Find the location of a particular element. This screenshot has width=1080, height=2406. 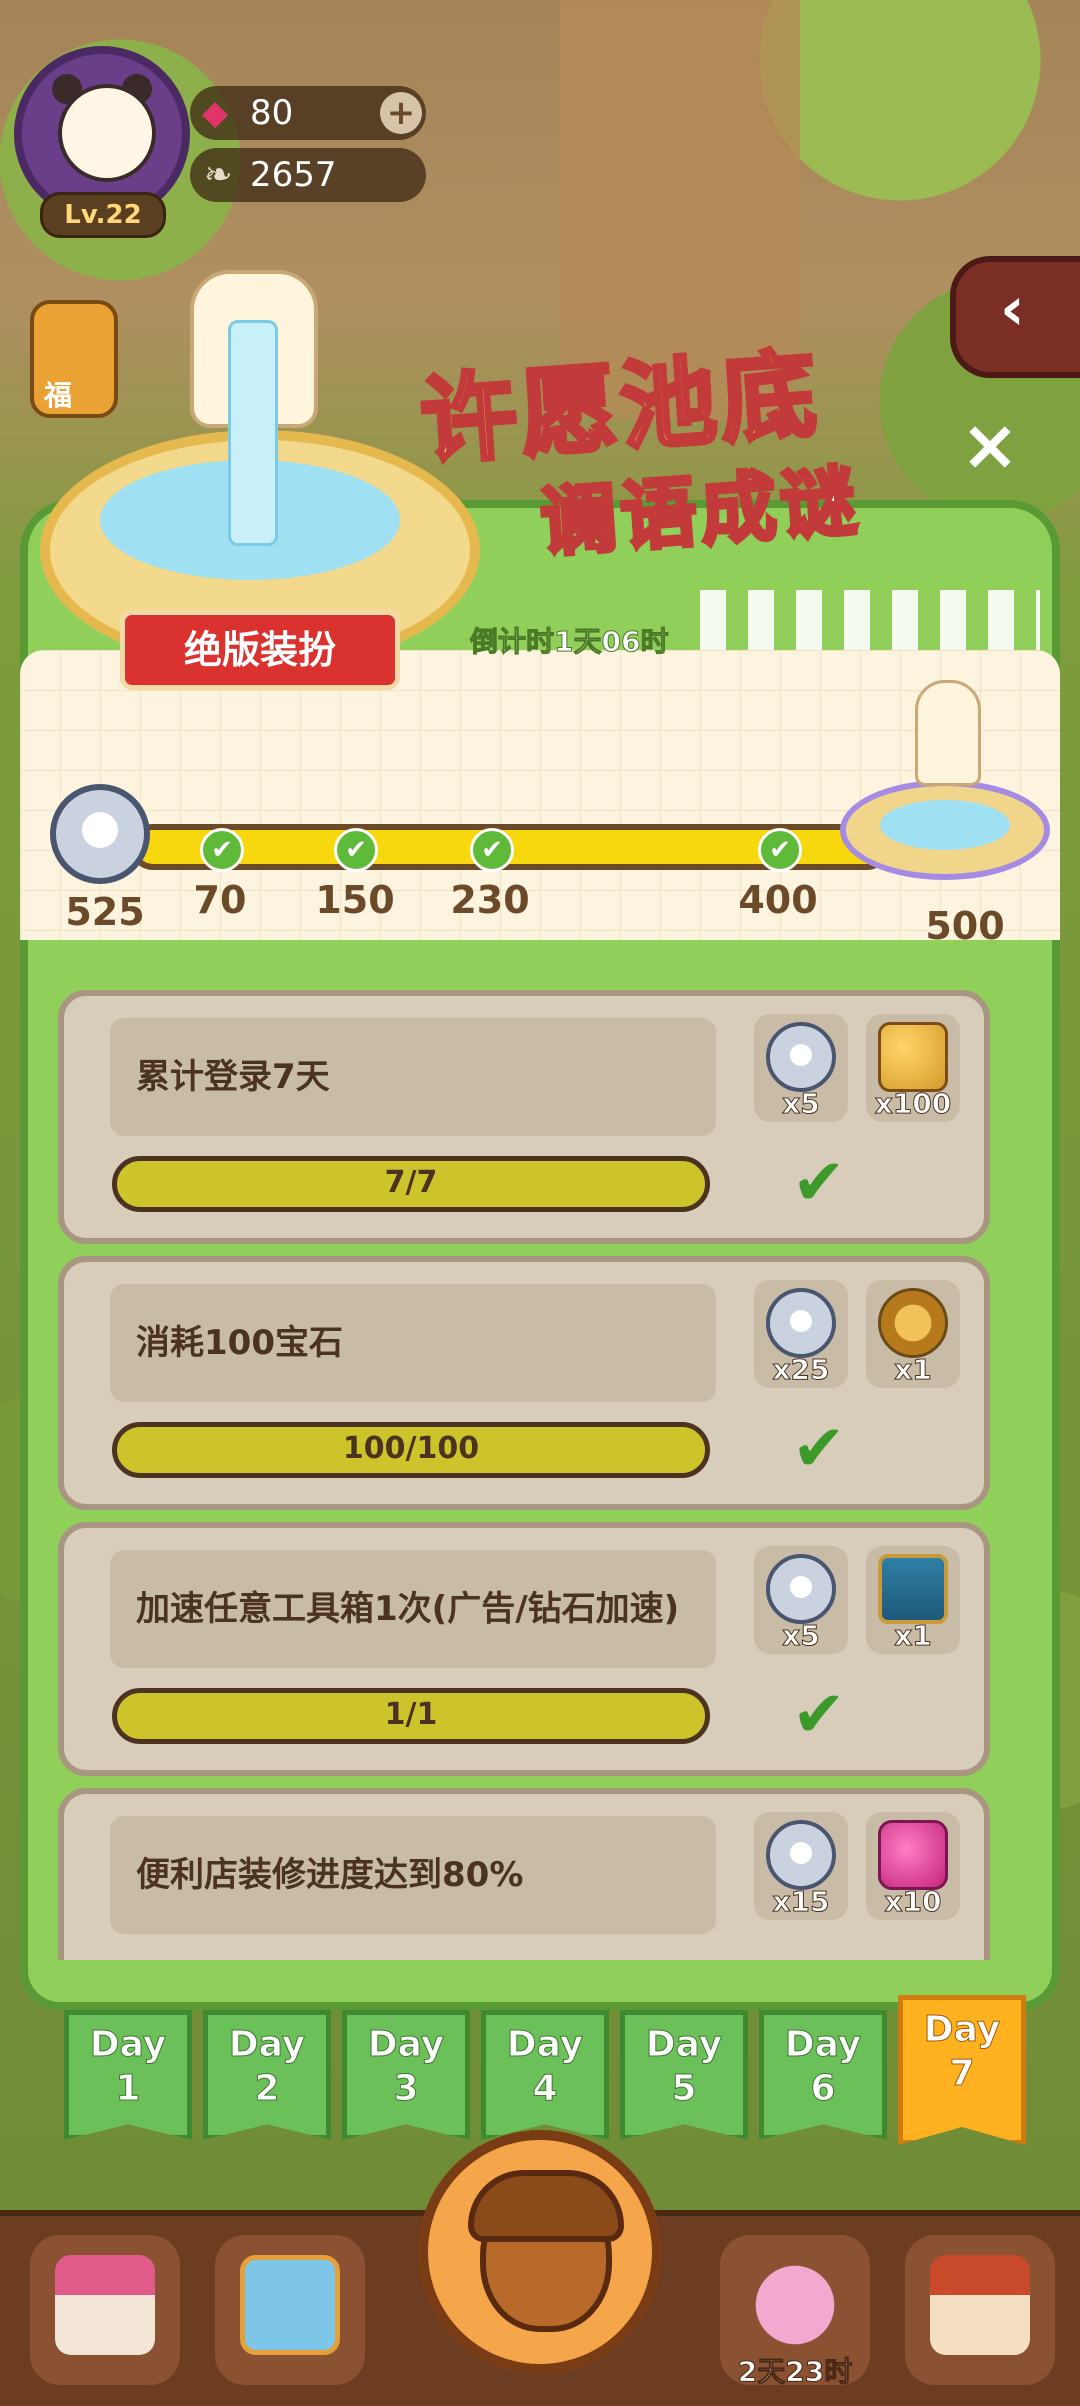

gem-count: 80 is located at coordinates (272, 113).